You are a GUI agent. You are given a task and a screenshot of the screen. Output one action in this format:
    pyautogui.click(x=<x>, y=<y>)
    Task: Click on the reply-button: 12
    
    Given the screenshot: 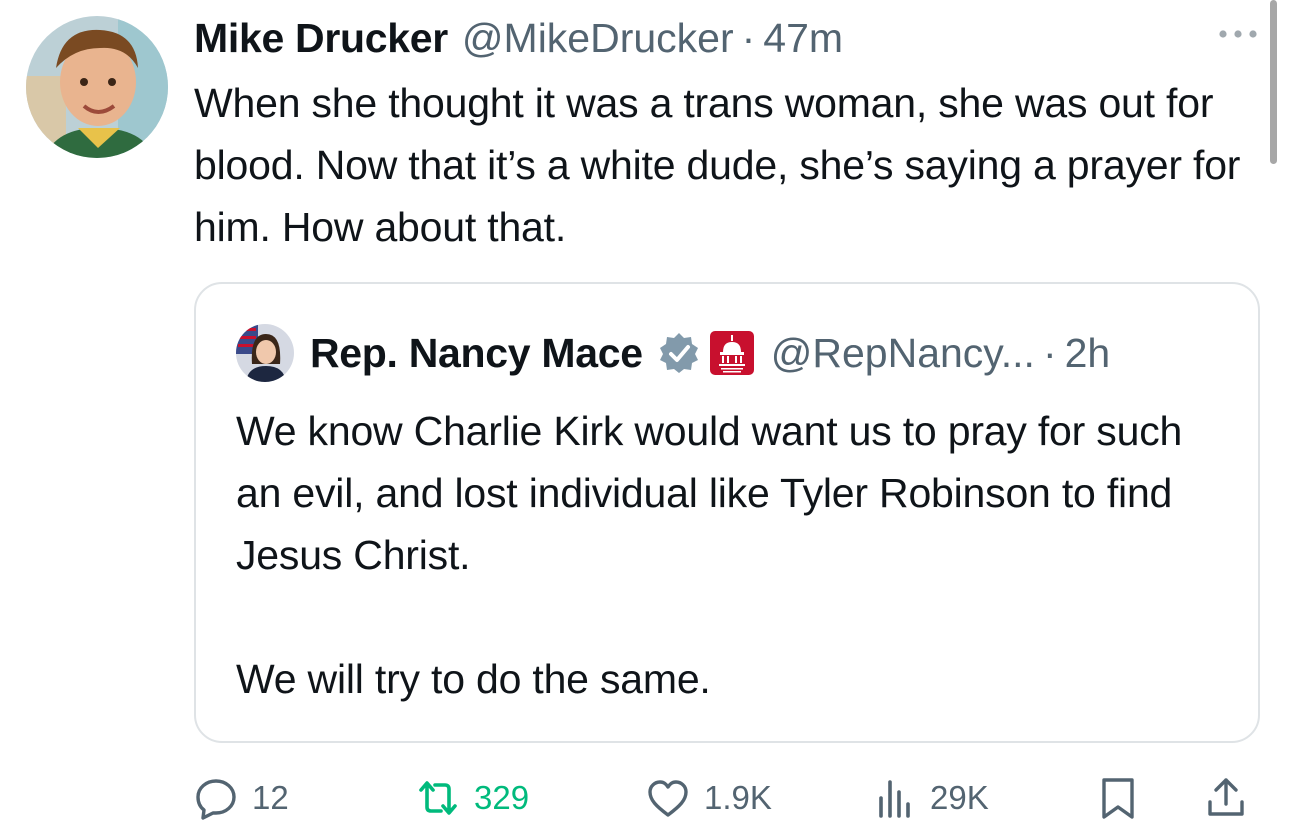 What is the action you would take?
    pyautogui.click(x=241, y=798)
    